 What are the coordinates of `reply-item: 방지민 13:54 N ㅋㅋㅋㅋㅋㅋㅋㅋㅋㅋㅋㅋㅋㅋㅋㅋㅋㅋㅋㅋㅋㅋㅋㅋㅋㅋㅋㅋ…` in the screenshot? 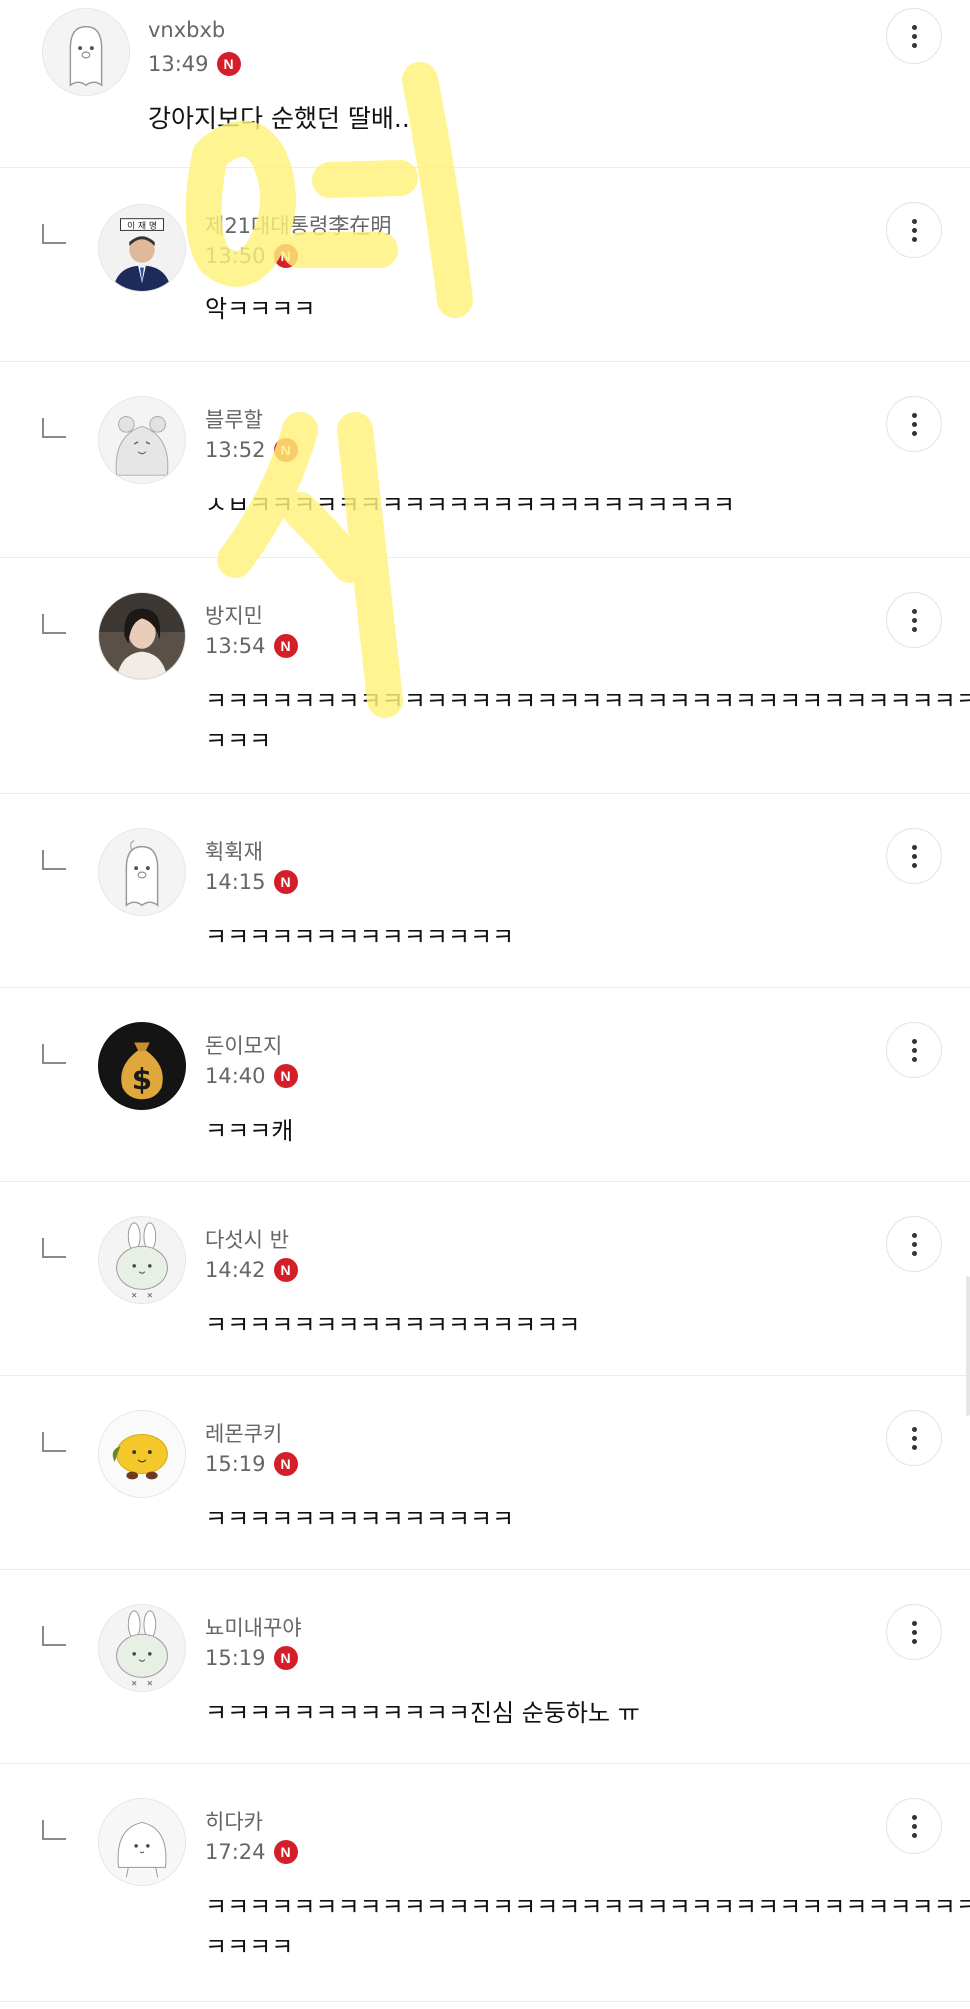 It's located at (485, 676).